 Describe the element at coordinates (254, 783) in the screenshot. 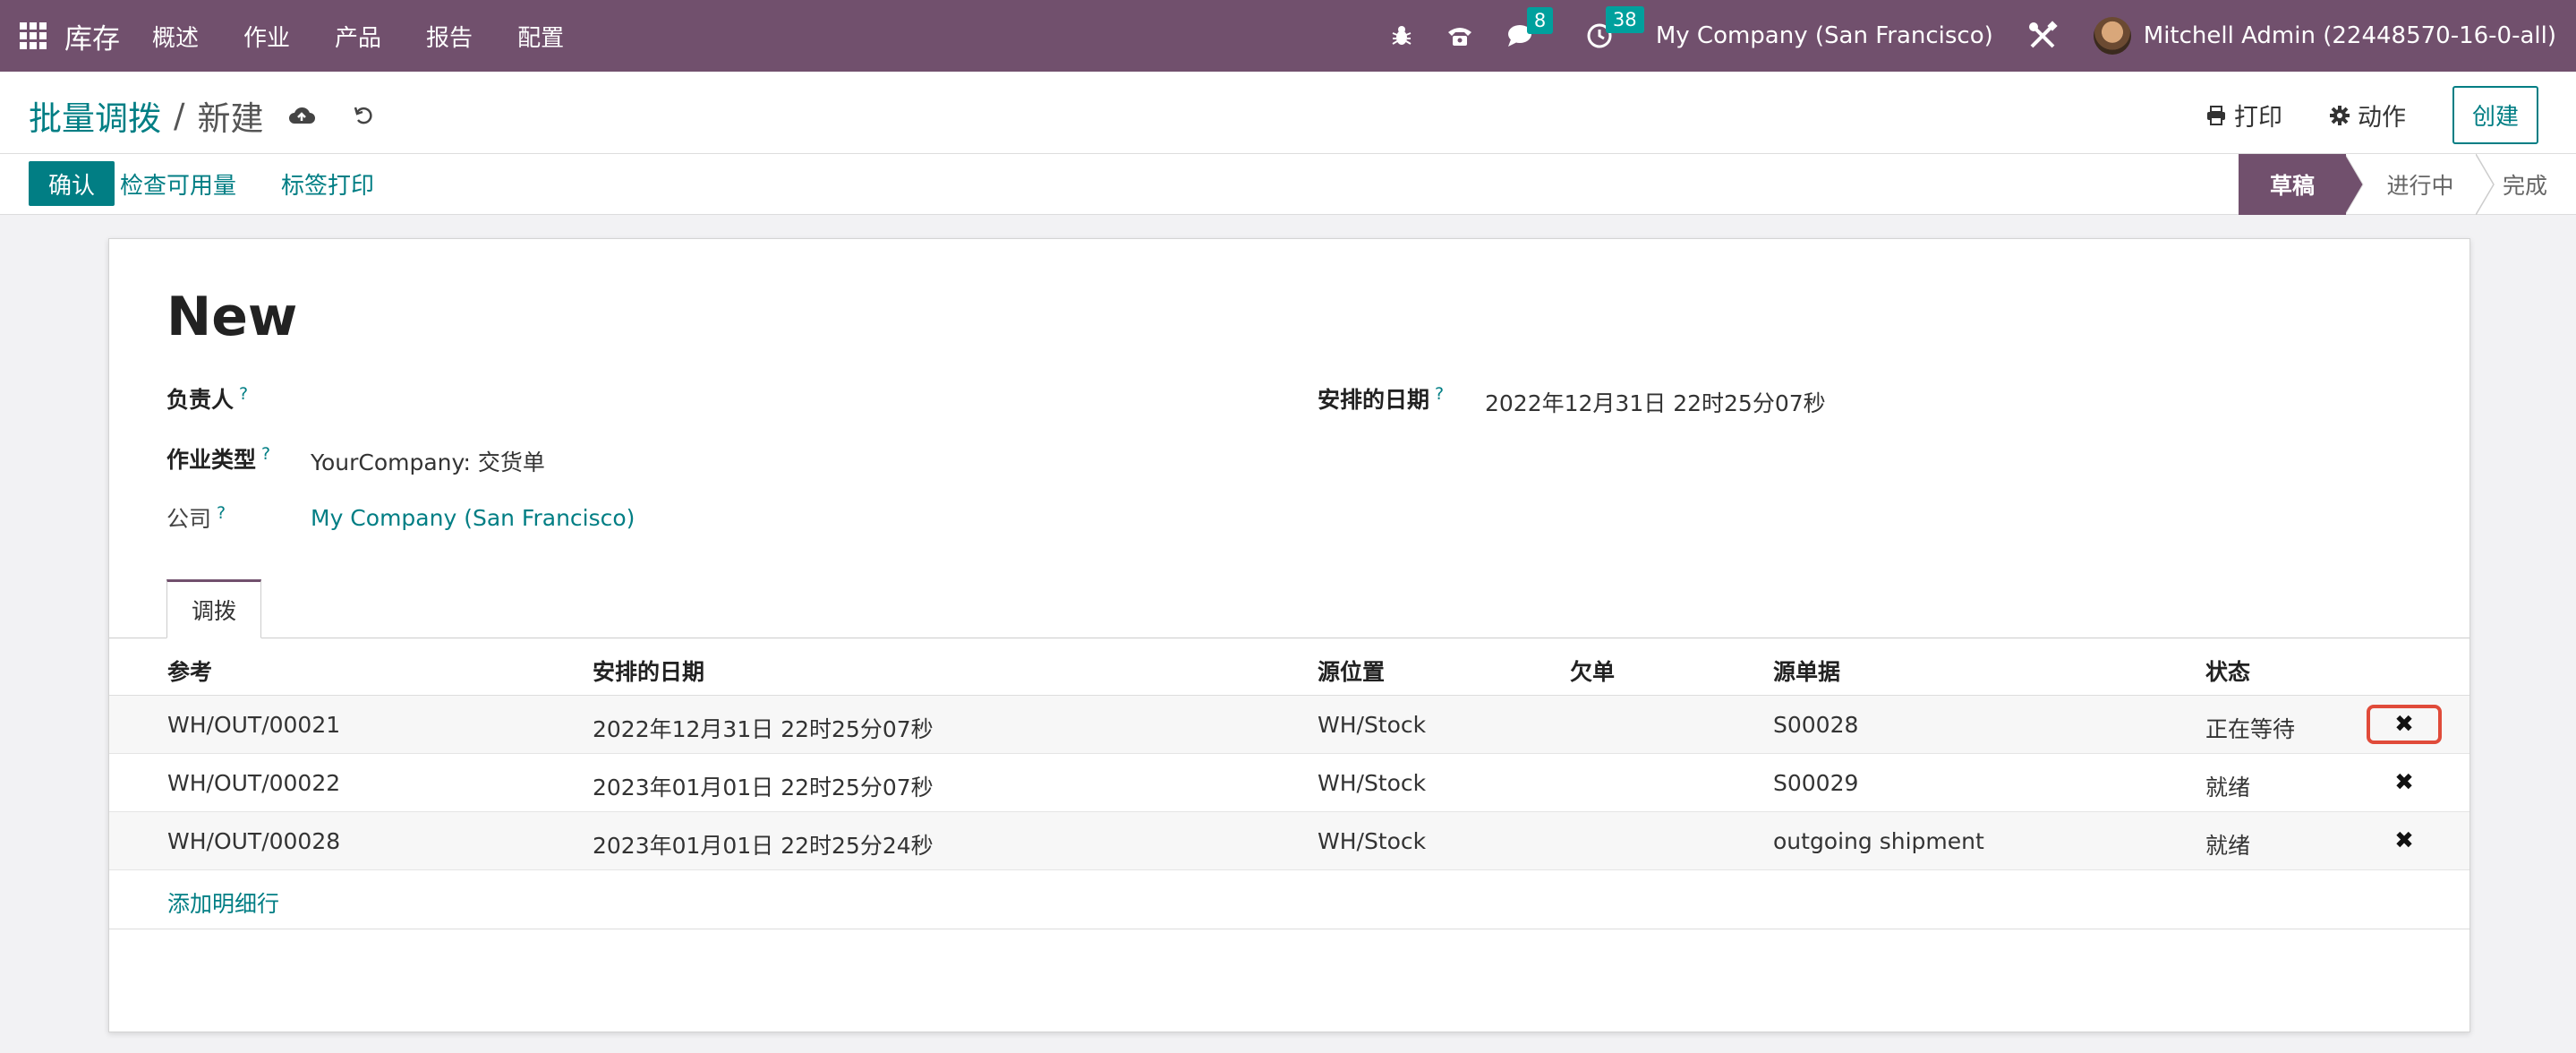

I see `cell-reference: WH/OUT/00022` at that location.